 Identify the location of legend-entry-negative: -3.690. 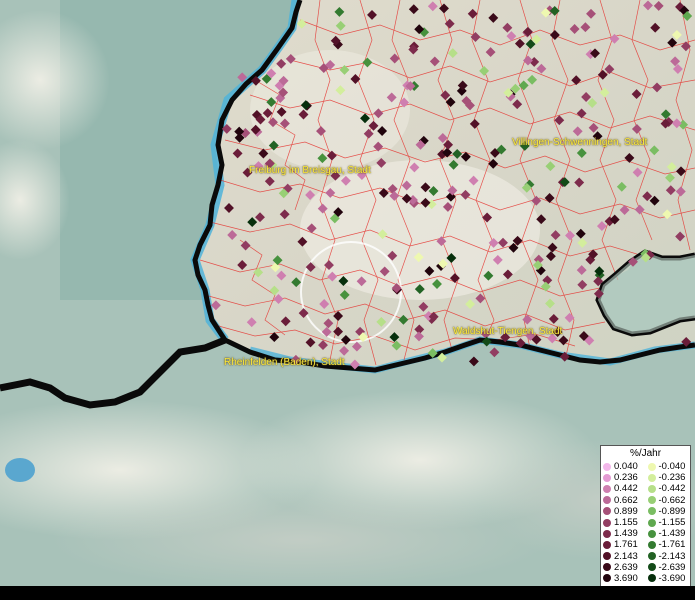
(668, 578).